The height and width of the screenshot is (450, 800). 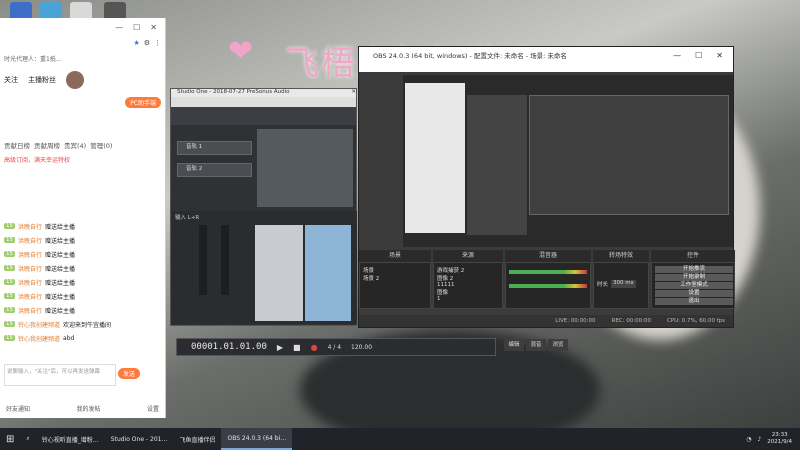 What do you see at coordinates (157, 43) in the screenshot?
I see `menu-icon: ⋮` at bounding box center [157, 43].